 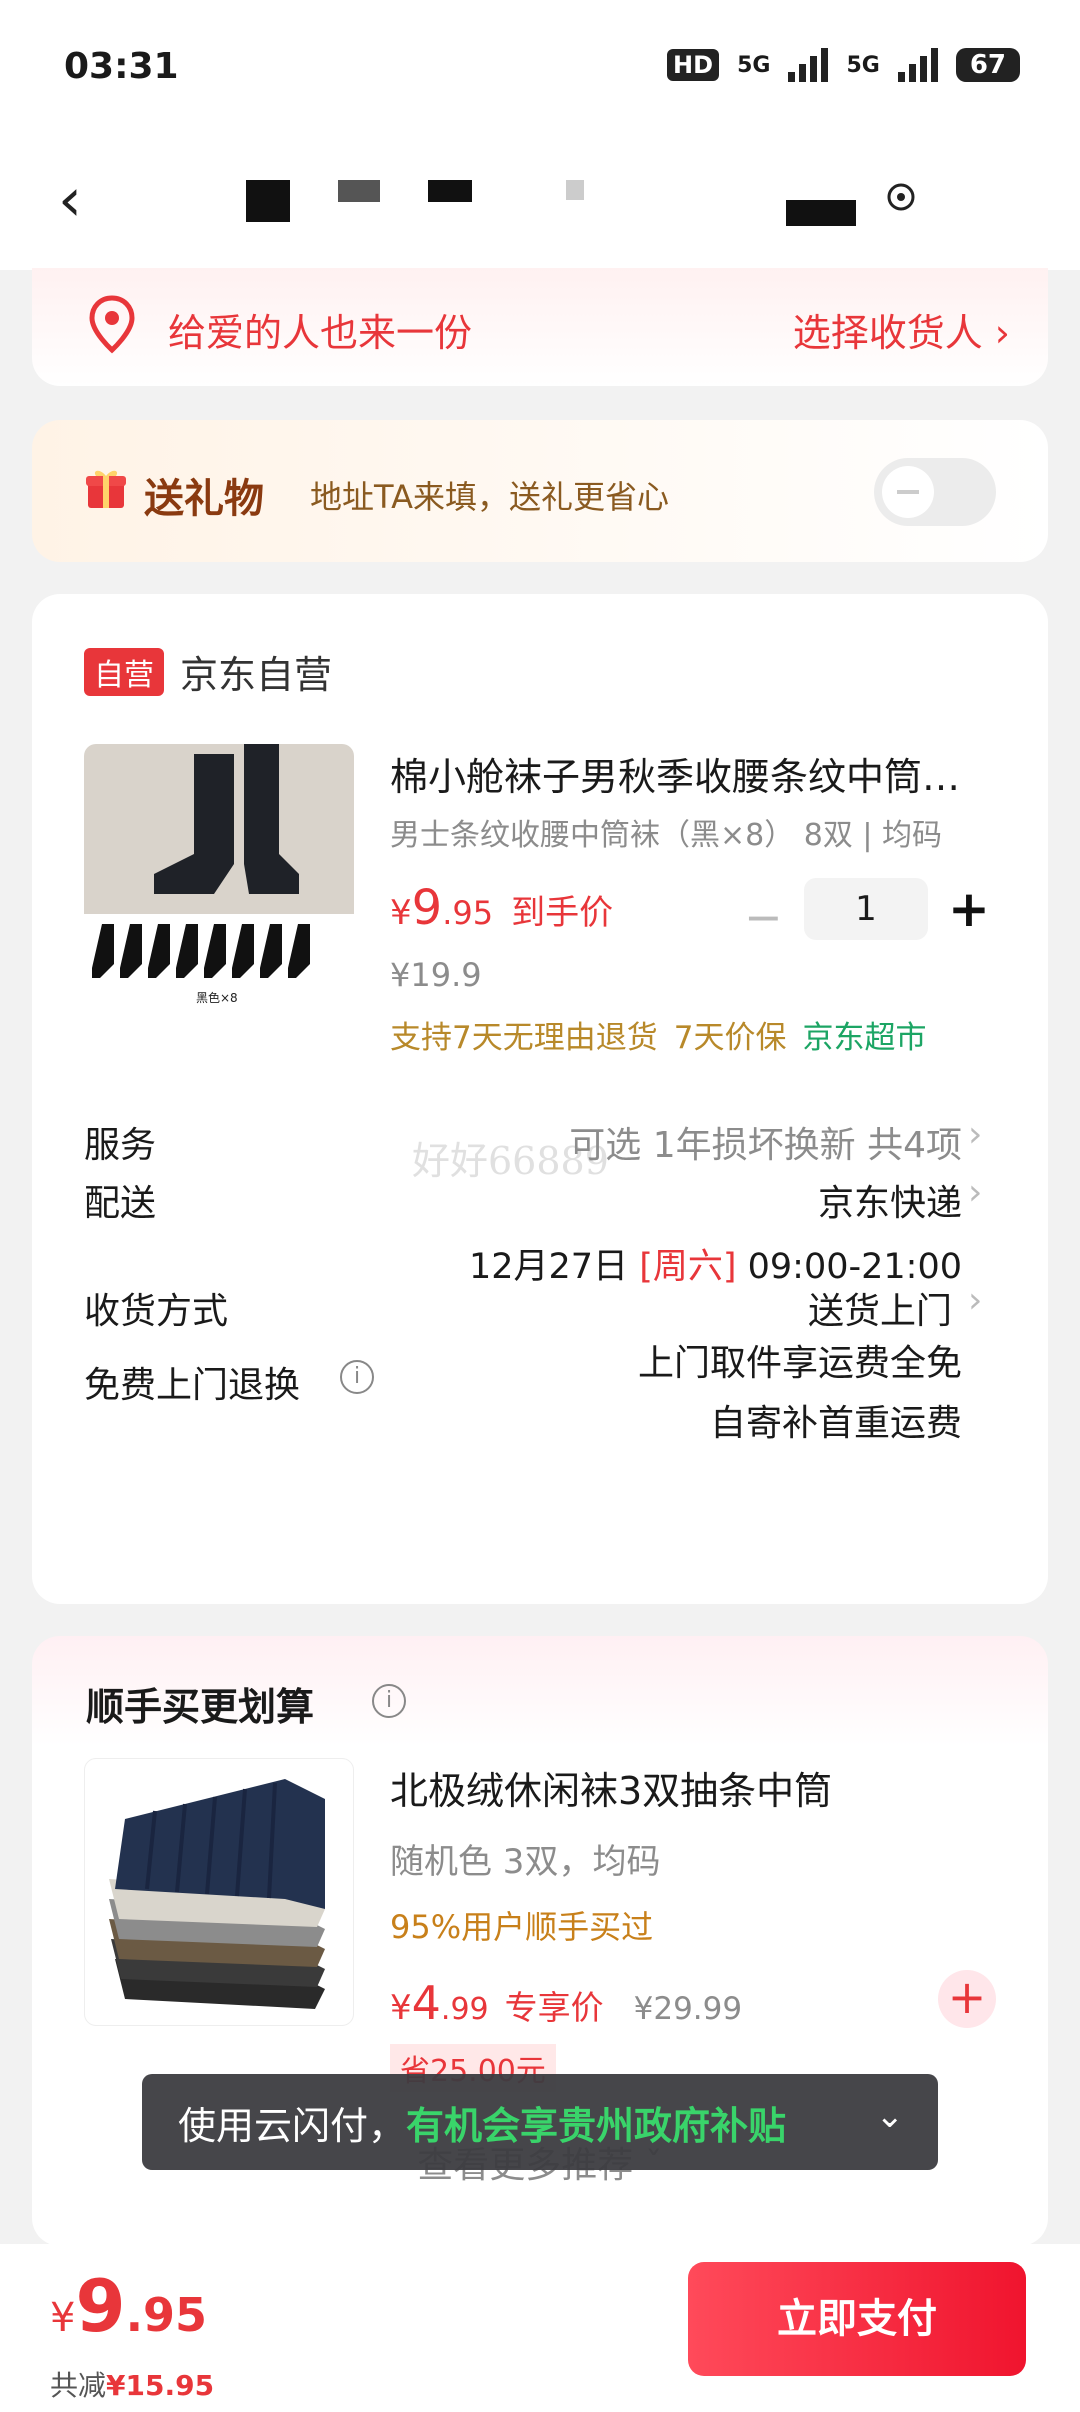 I want to click on self-operated-badge: 自营, so click(x=124, y=672).